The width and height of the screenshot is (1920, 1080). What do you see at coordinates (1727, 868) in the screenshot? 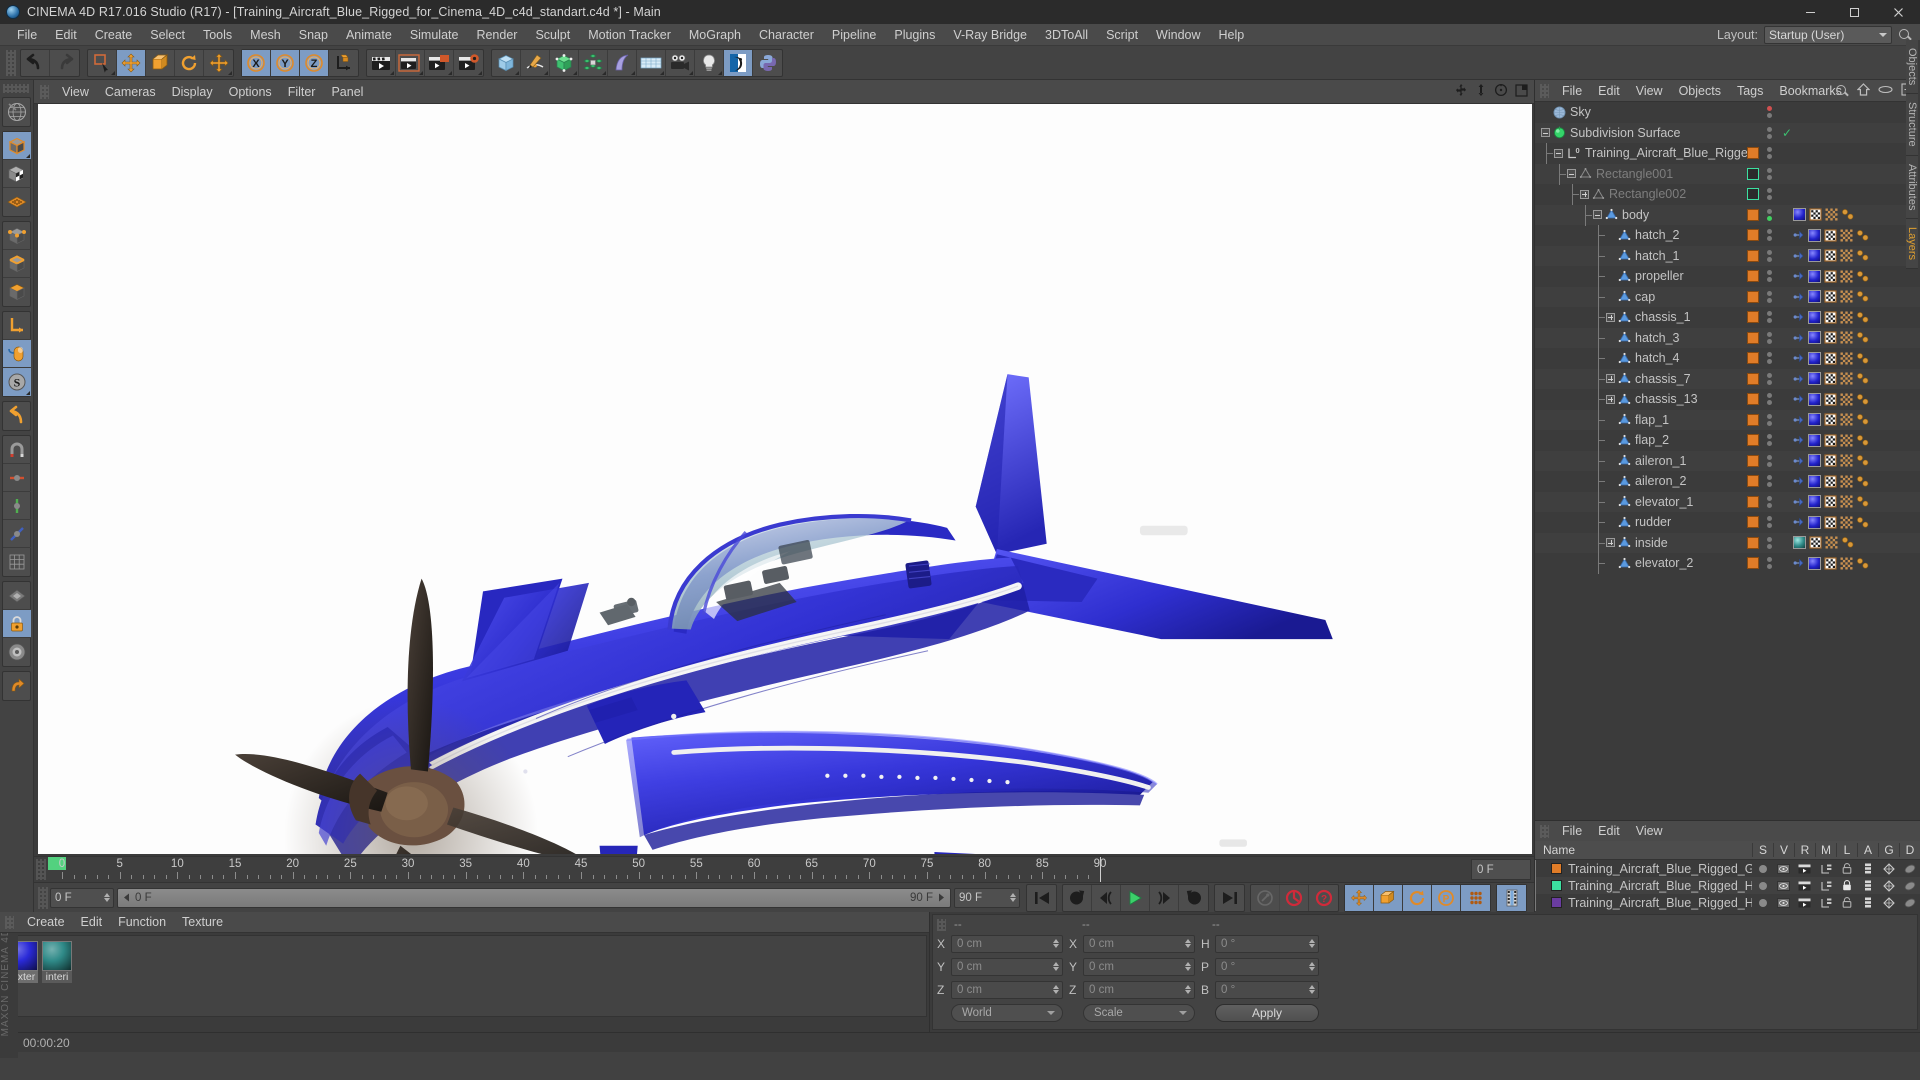
I see `layer-row: Training_Aircraft_Blue_Rigged_Geometry` at bounding box center [1727, 868].